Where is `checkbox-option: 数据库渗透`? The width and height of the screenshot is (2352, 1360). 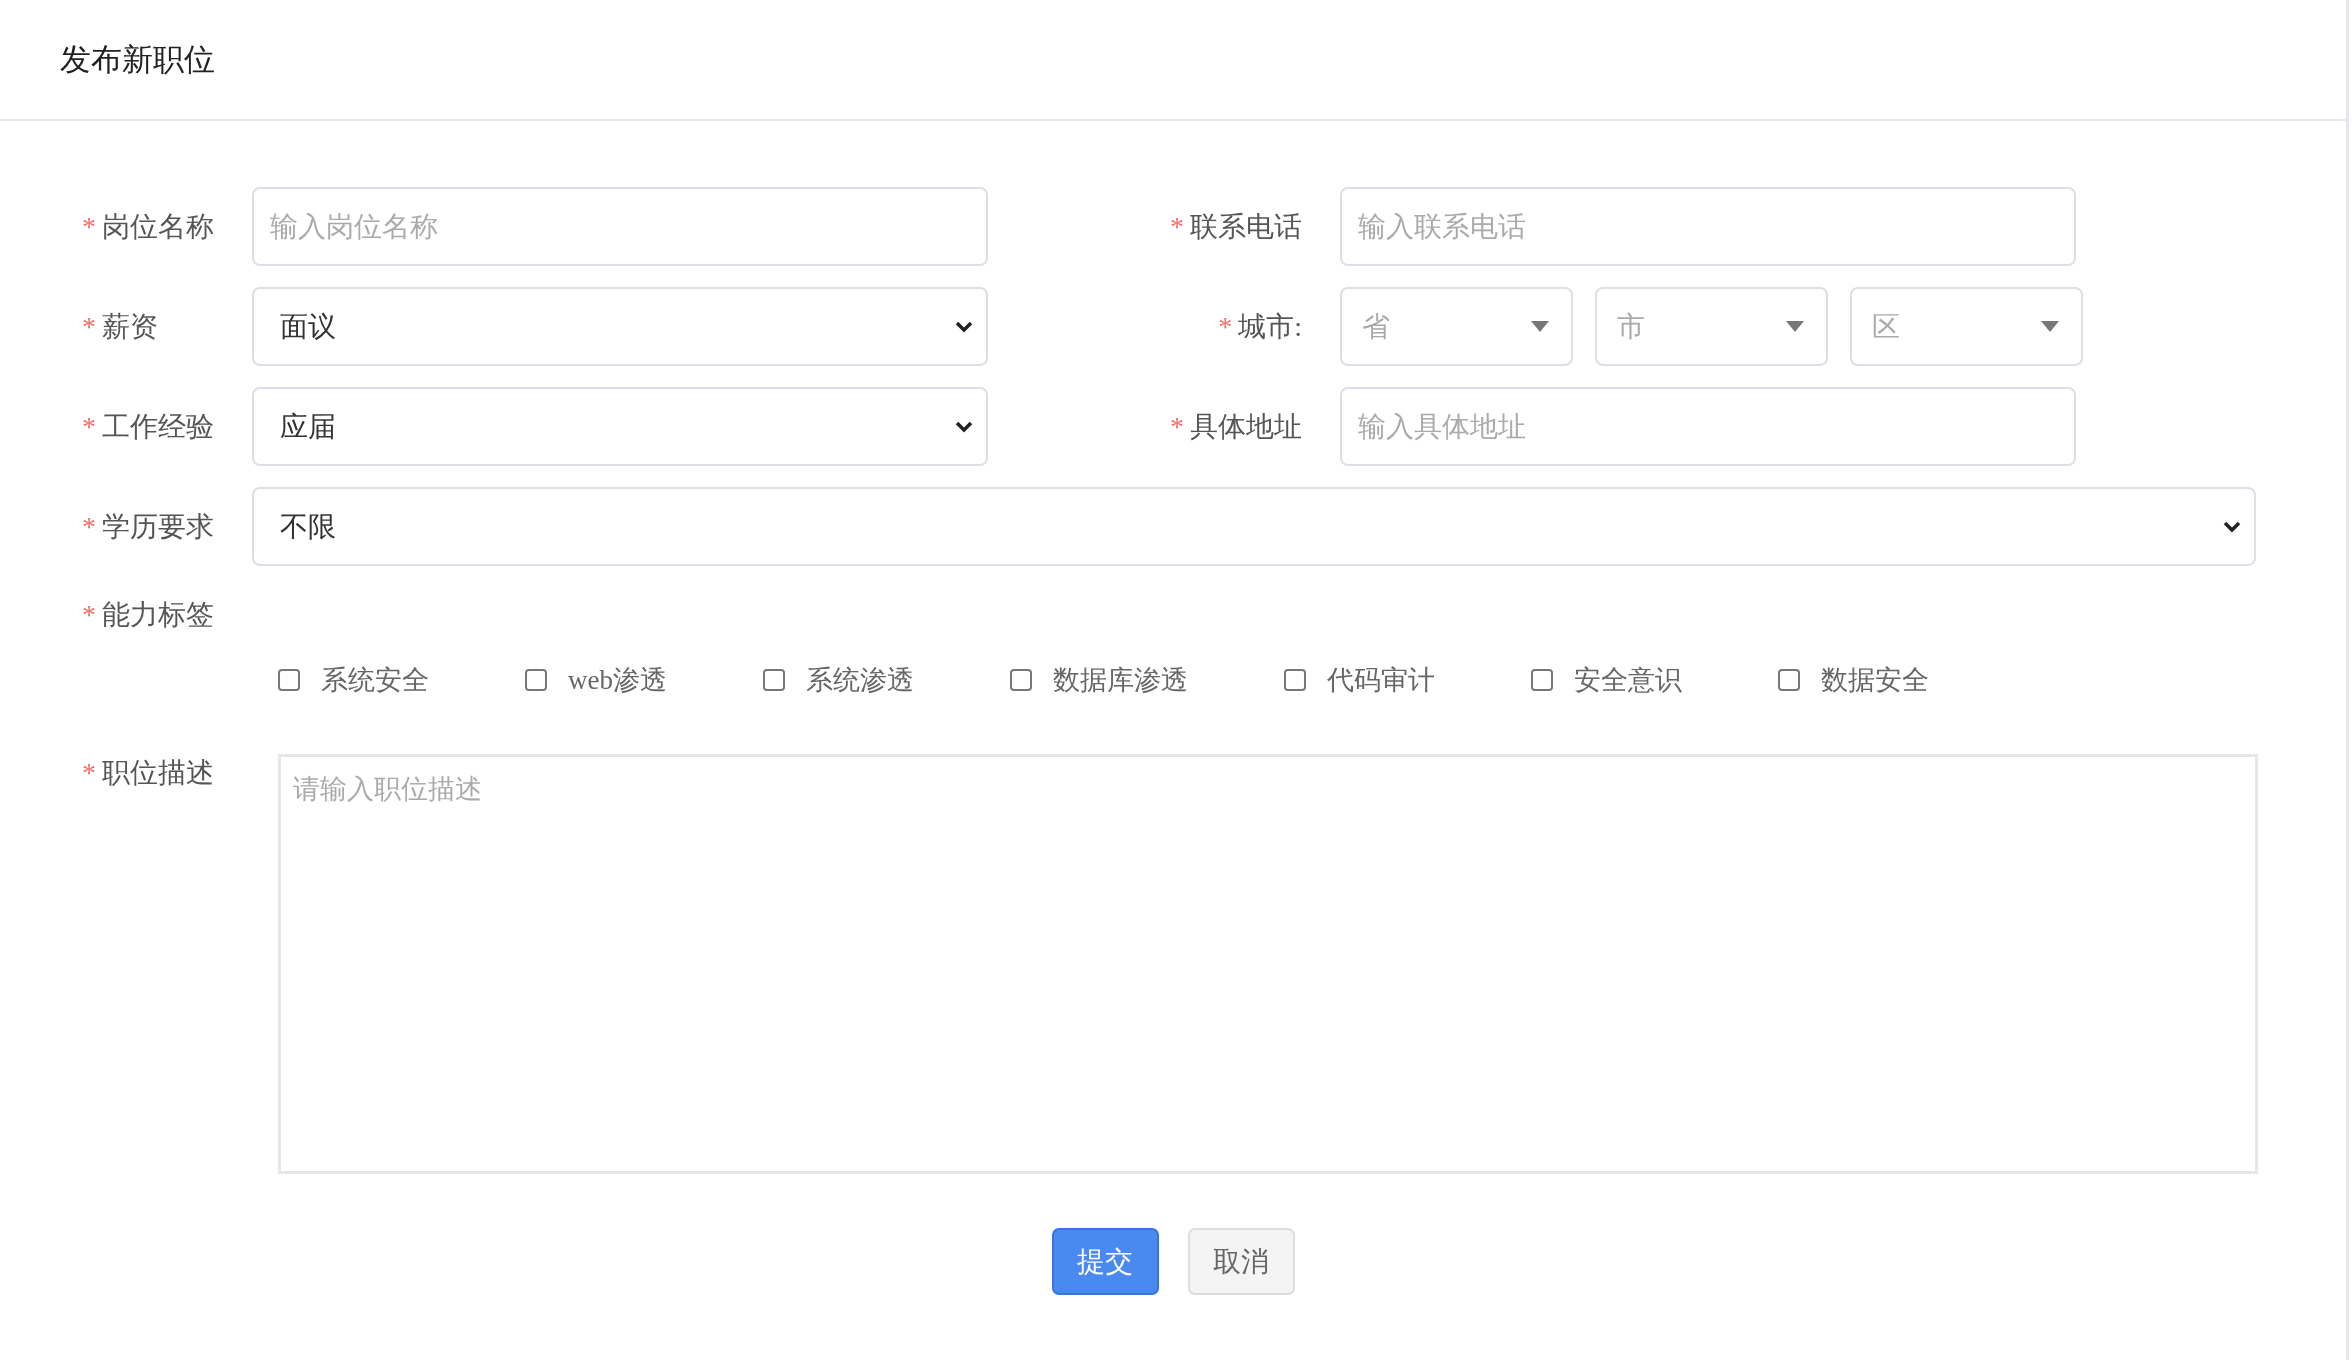 checkbox-option: 数据库渗透 is located at coordinates (1099, 680).